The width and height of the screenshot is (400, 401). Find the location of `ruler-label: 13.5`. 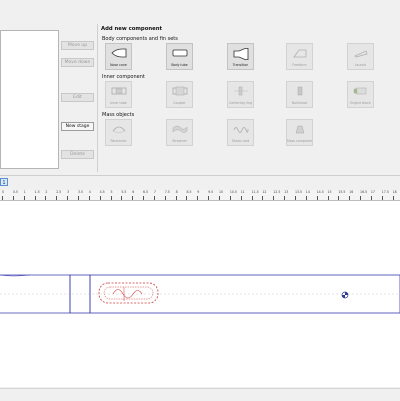

ruler-label: 13.5 is located at coordinates (298, 192).